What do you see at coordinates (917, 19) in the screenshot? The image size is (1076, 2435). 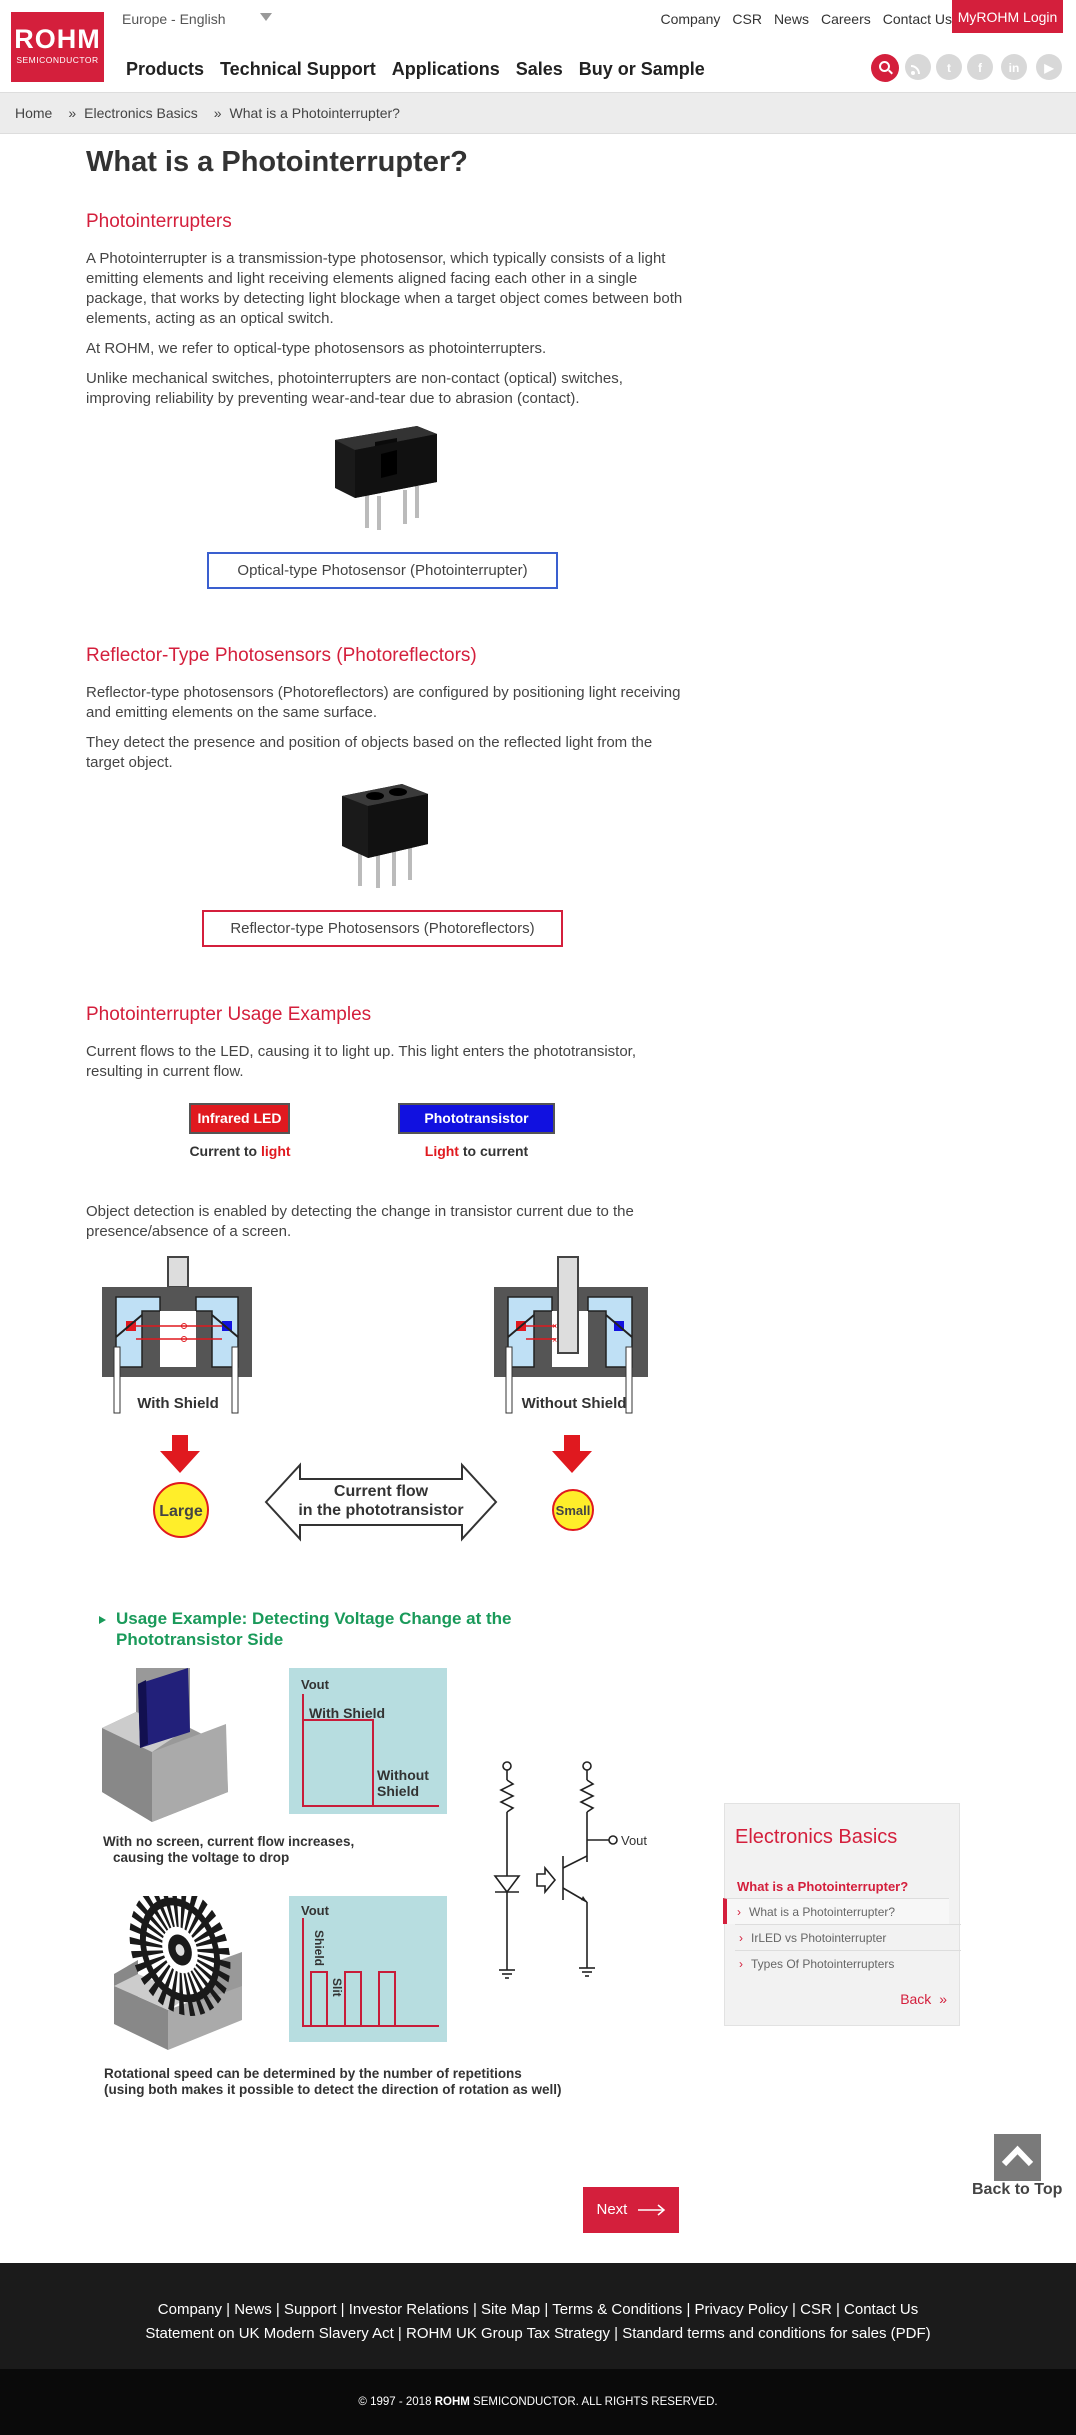 I see `top-link-contact: Contact Us` at bounding box center [917, 19].